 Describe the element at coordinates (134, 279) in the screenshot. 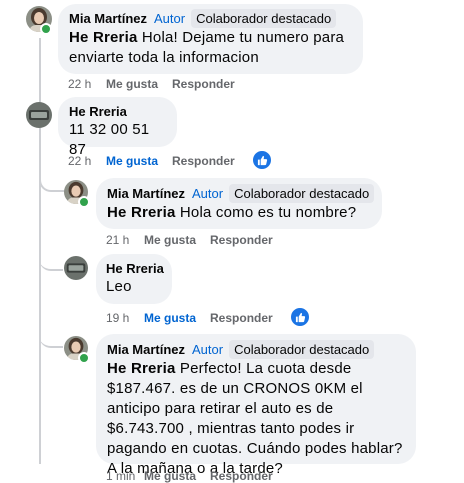

I see `comment-bubble: He Rreria Leo` at that location.